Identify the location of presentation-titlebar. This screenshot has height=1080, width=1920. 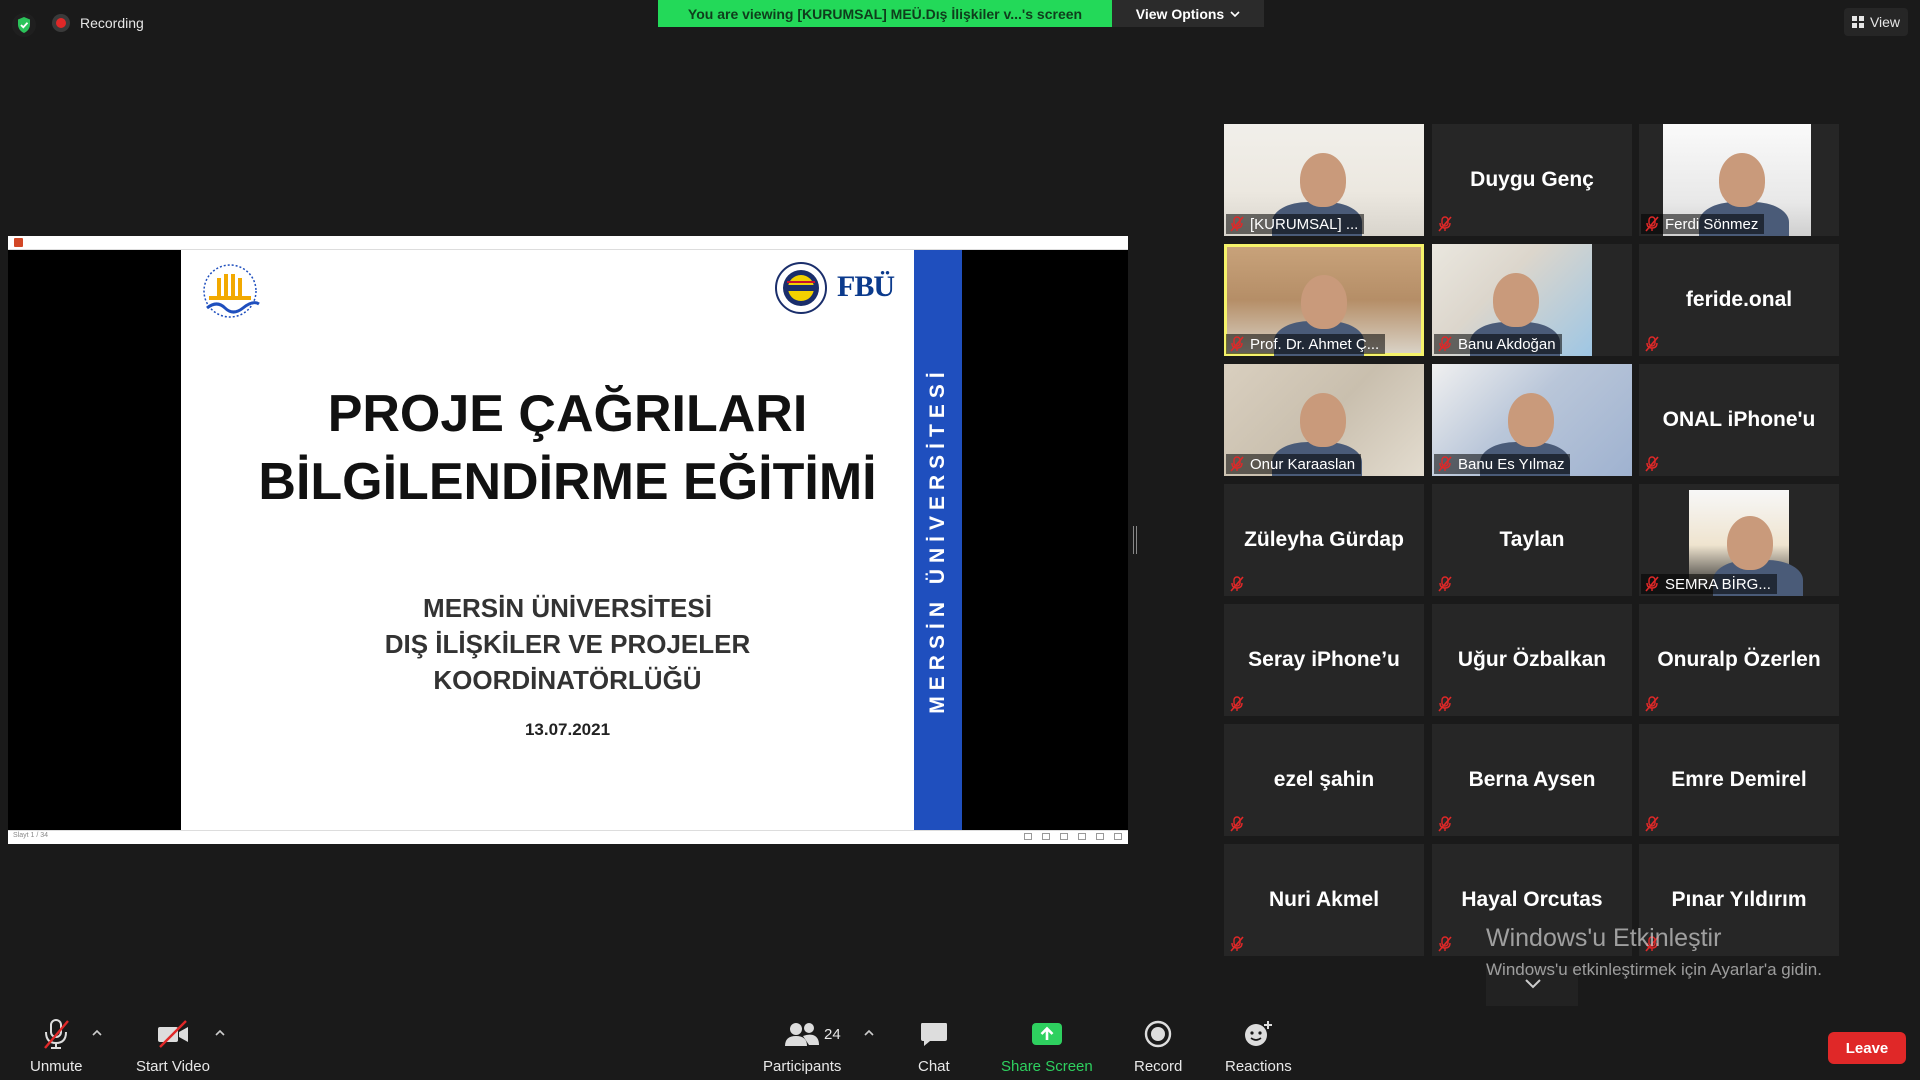
(568, 243).